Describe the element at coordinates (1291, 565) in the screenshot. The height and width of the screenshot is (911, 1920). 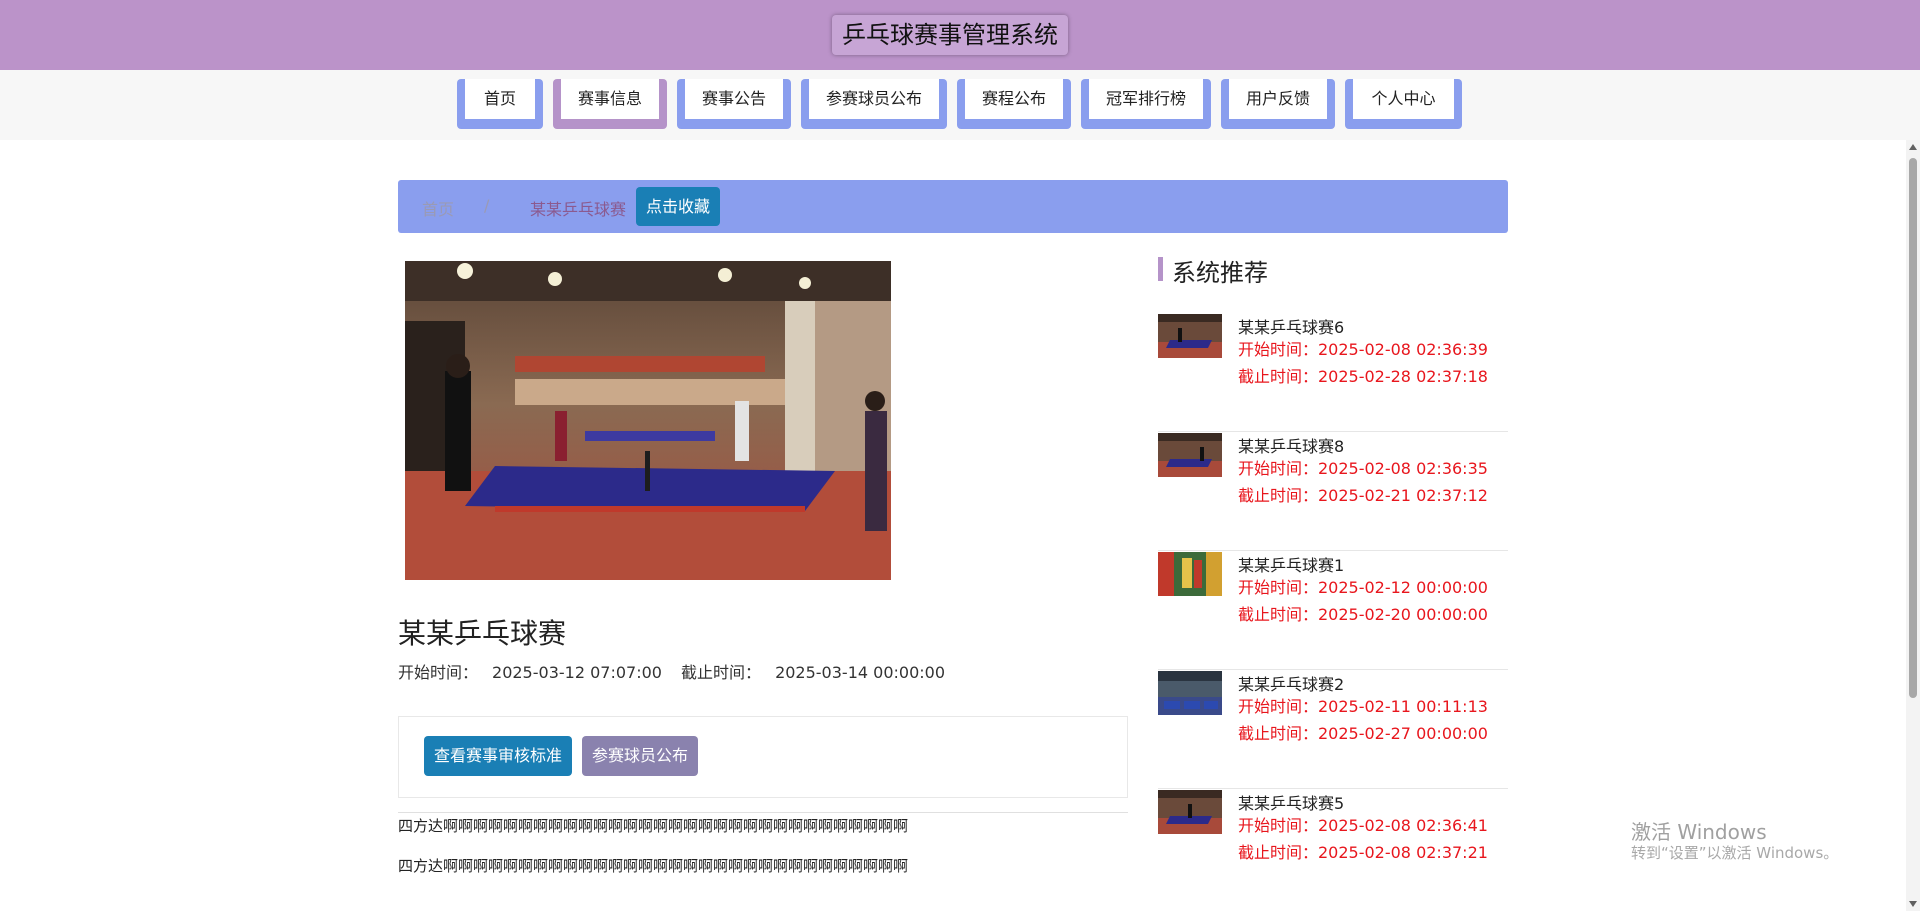
I see `recommend-name: 某某乒乓球赛1` at that location.